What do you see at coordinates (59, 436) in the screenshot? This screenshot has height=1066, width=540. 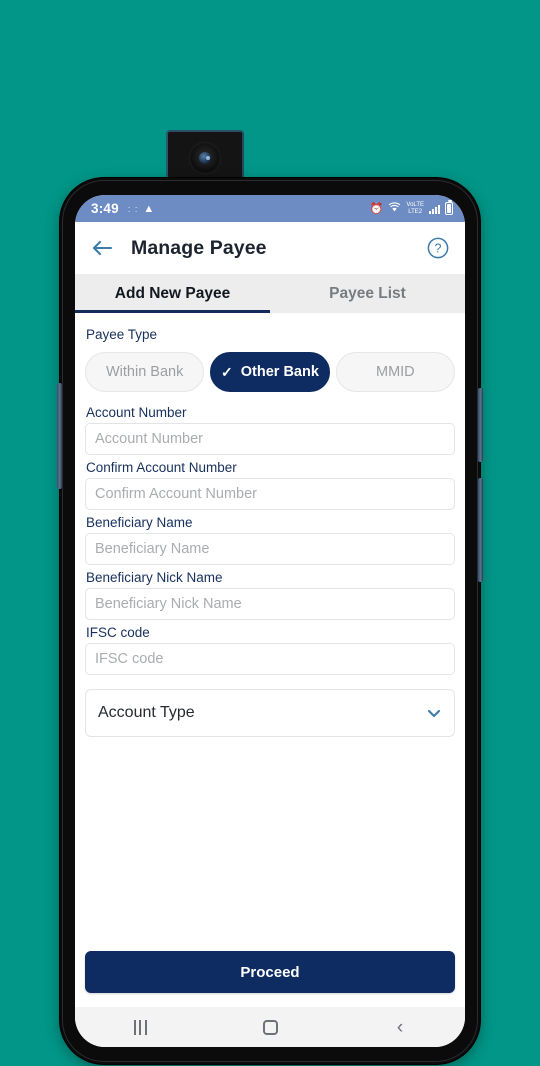 I see `volume-button` at bounding box center [59, 436].